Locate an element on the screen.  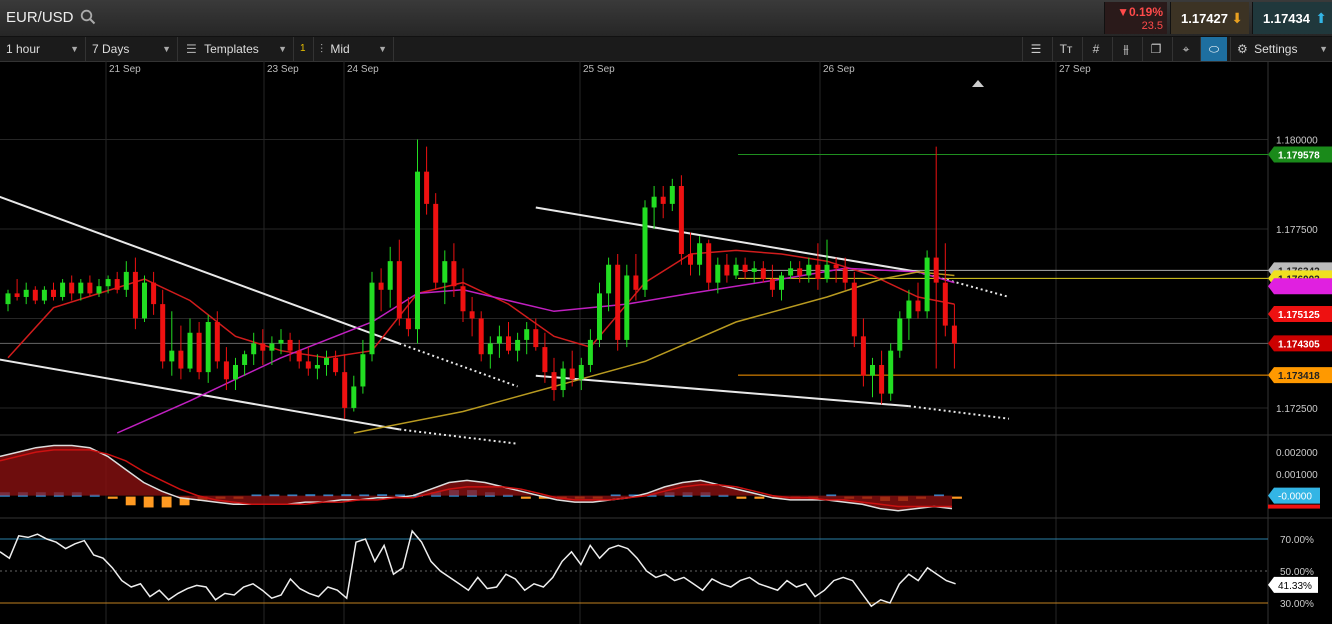
symbol-label: EUR/USD is located at coordinates (40, 17).